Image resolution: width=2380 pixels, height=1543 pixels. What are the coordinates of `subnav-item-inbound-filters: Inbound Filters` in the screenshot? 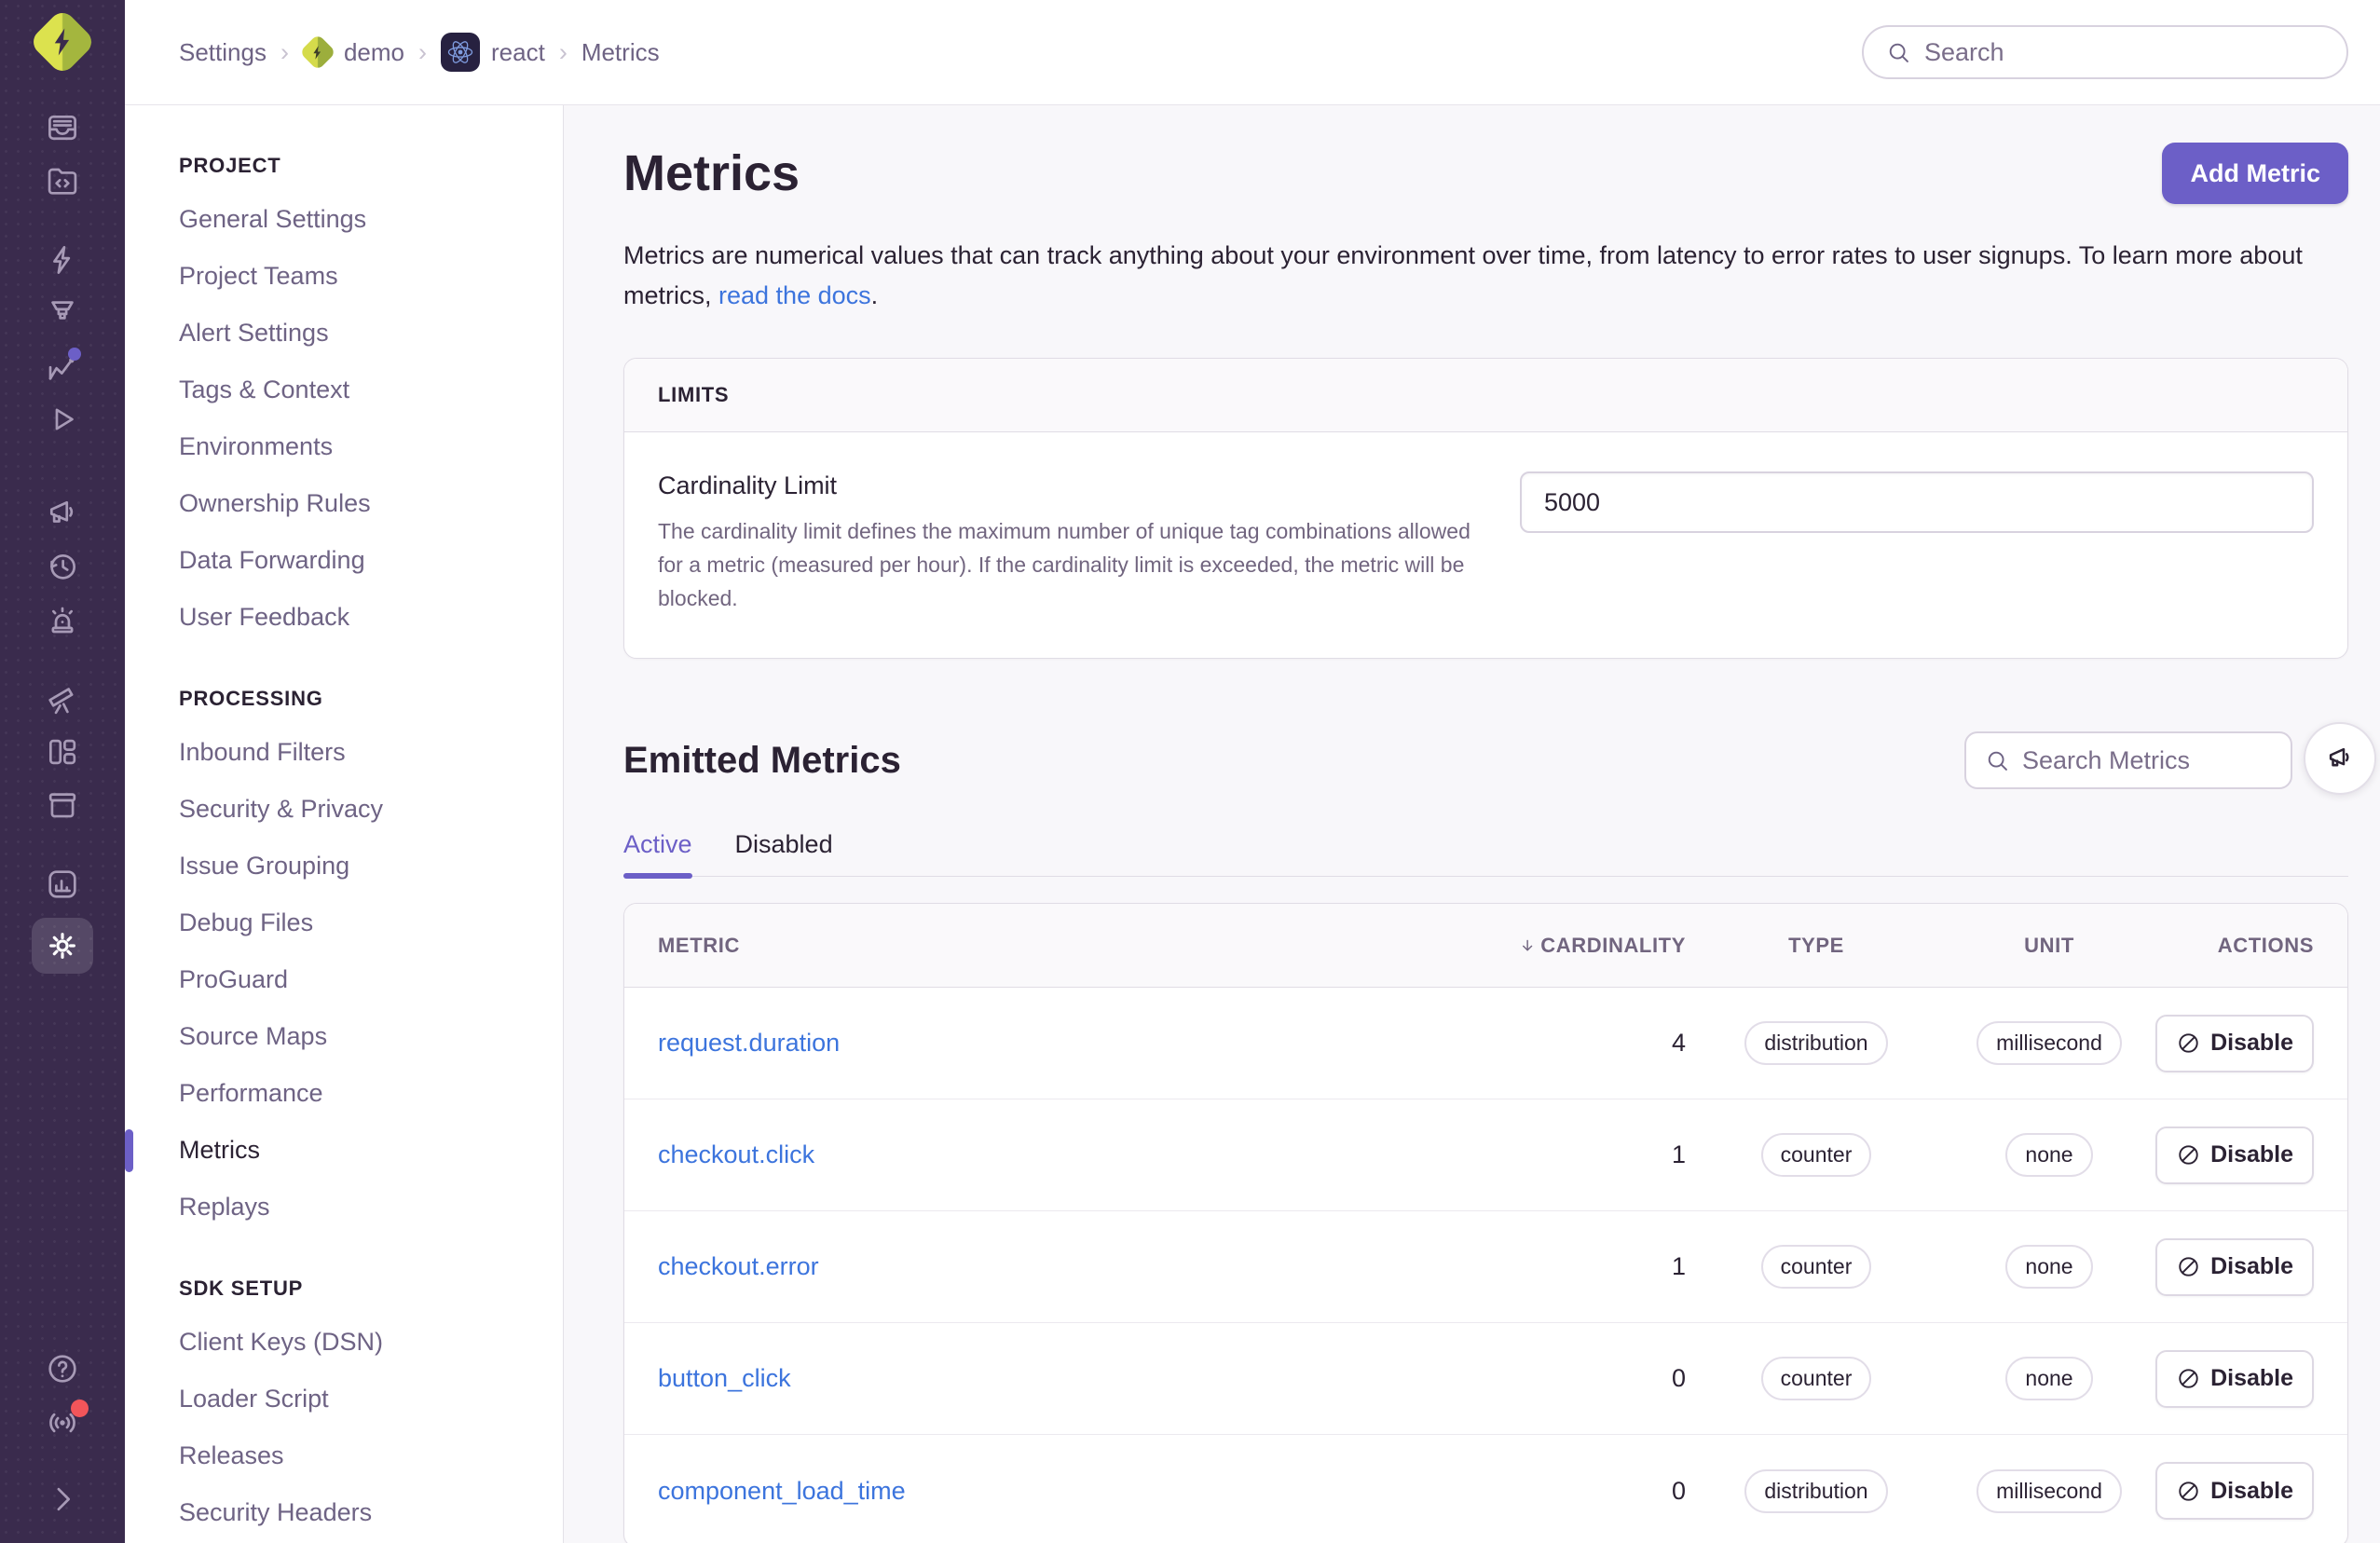 It's located at (361, 753).